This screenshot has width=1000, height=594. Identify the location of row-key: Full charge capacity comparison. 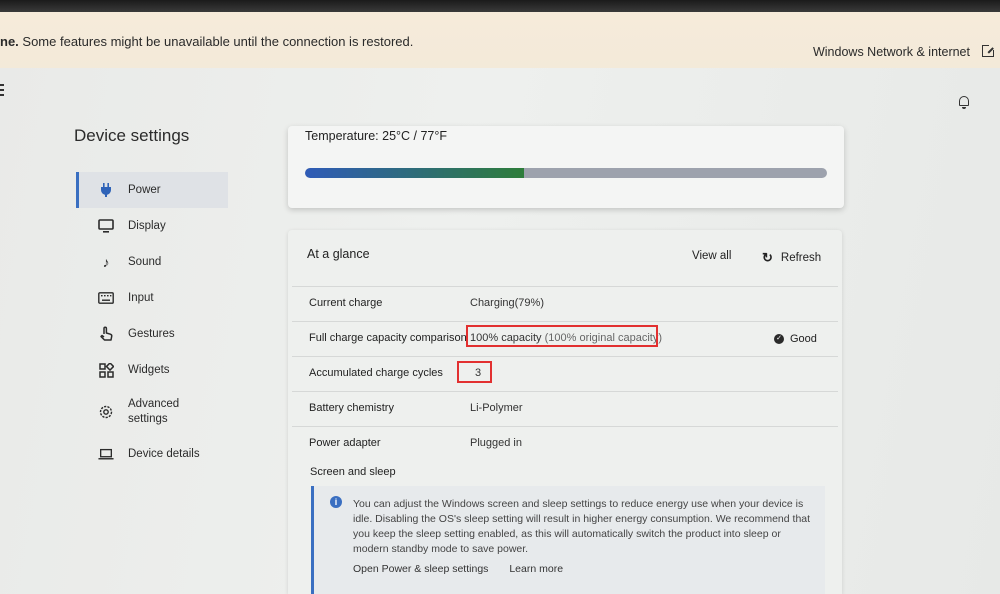
(388, 338).